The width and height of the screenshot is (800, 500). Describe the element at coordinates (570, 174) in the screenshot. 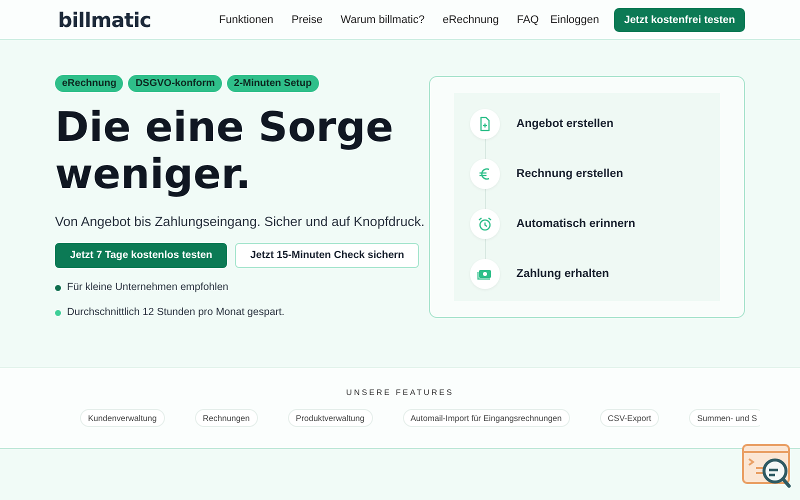

I see `step-label: Rechnung erstellen` at that location.